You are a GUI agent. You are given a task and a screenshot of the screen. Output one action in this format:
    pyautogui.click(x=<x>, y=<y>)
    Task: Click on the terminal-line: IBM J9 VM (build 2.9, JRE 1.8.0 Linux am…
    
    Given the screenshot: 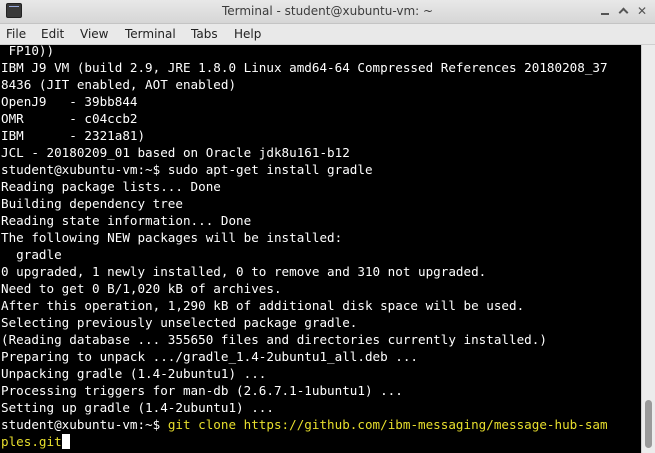 What is the action you would take?
    pyautogui.click(x=304, y=67)
    